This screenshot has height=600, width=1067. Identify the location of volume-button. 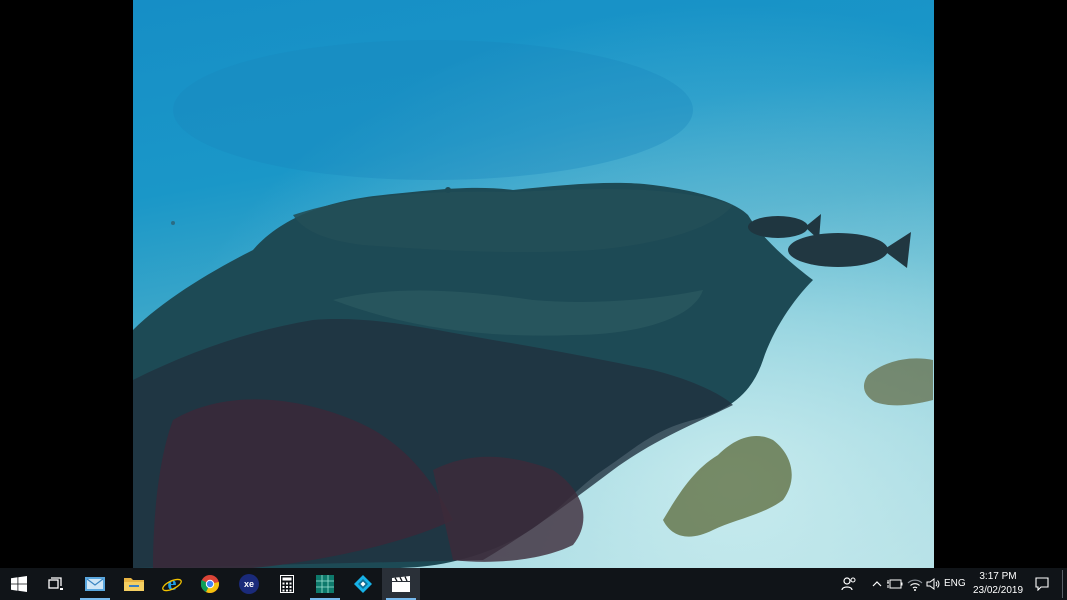
(933, 584).